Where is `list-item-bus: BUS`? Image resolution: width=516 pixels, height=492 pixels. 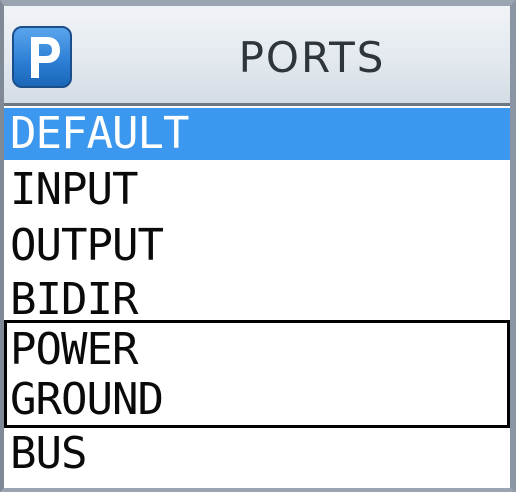
list-item-bus: BUS is located at coordinates (257, 454).